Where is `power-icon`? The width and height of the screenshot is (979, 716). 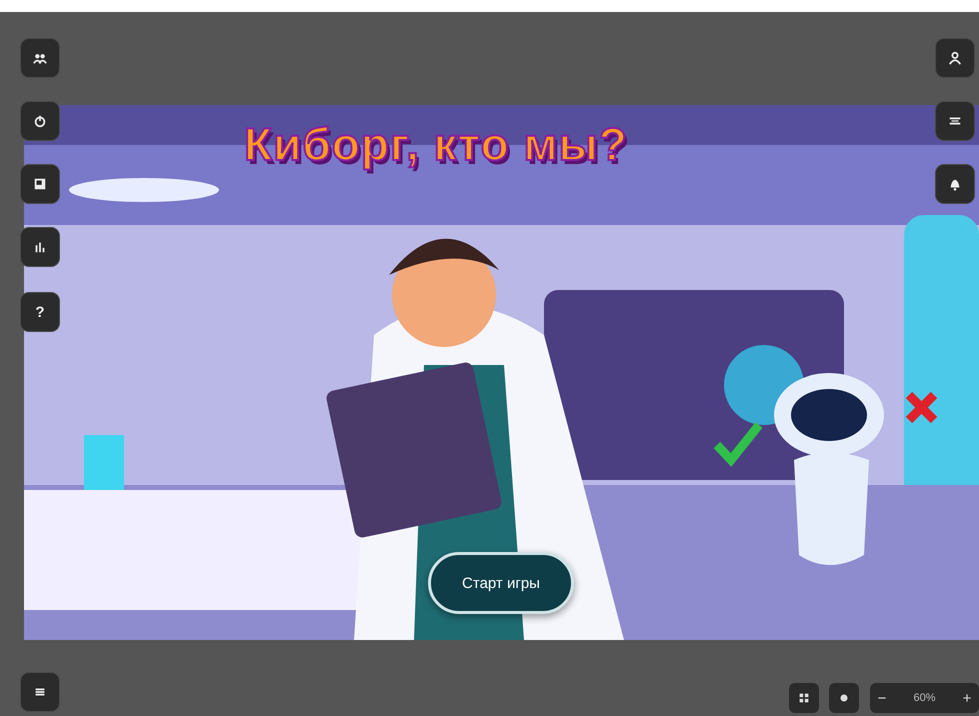
power-icon is located at coordinates (40, 121).